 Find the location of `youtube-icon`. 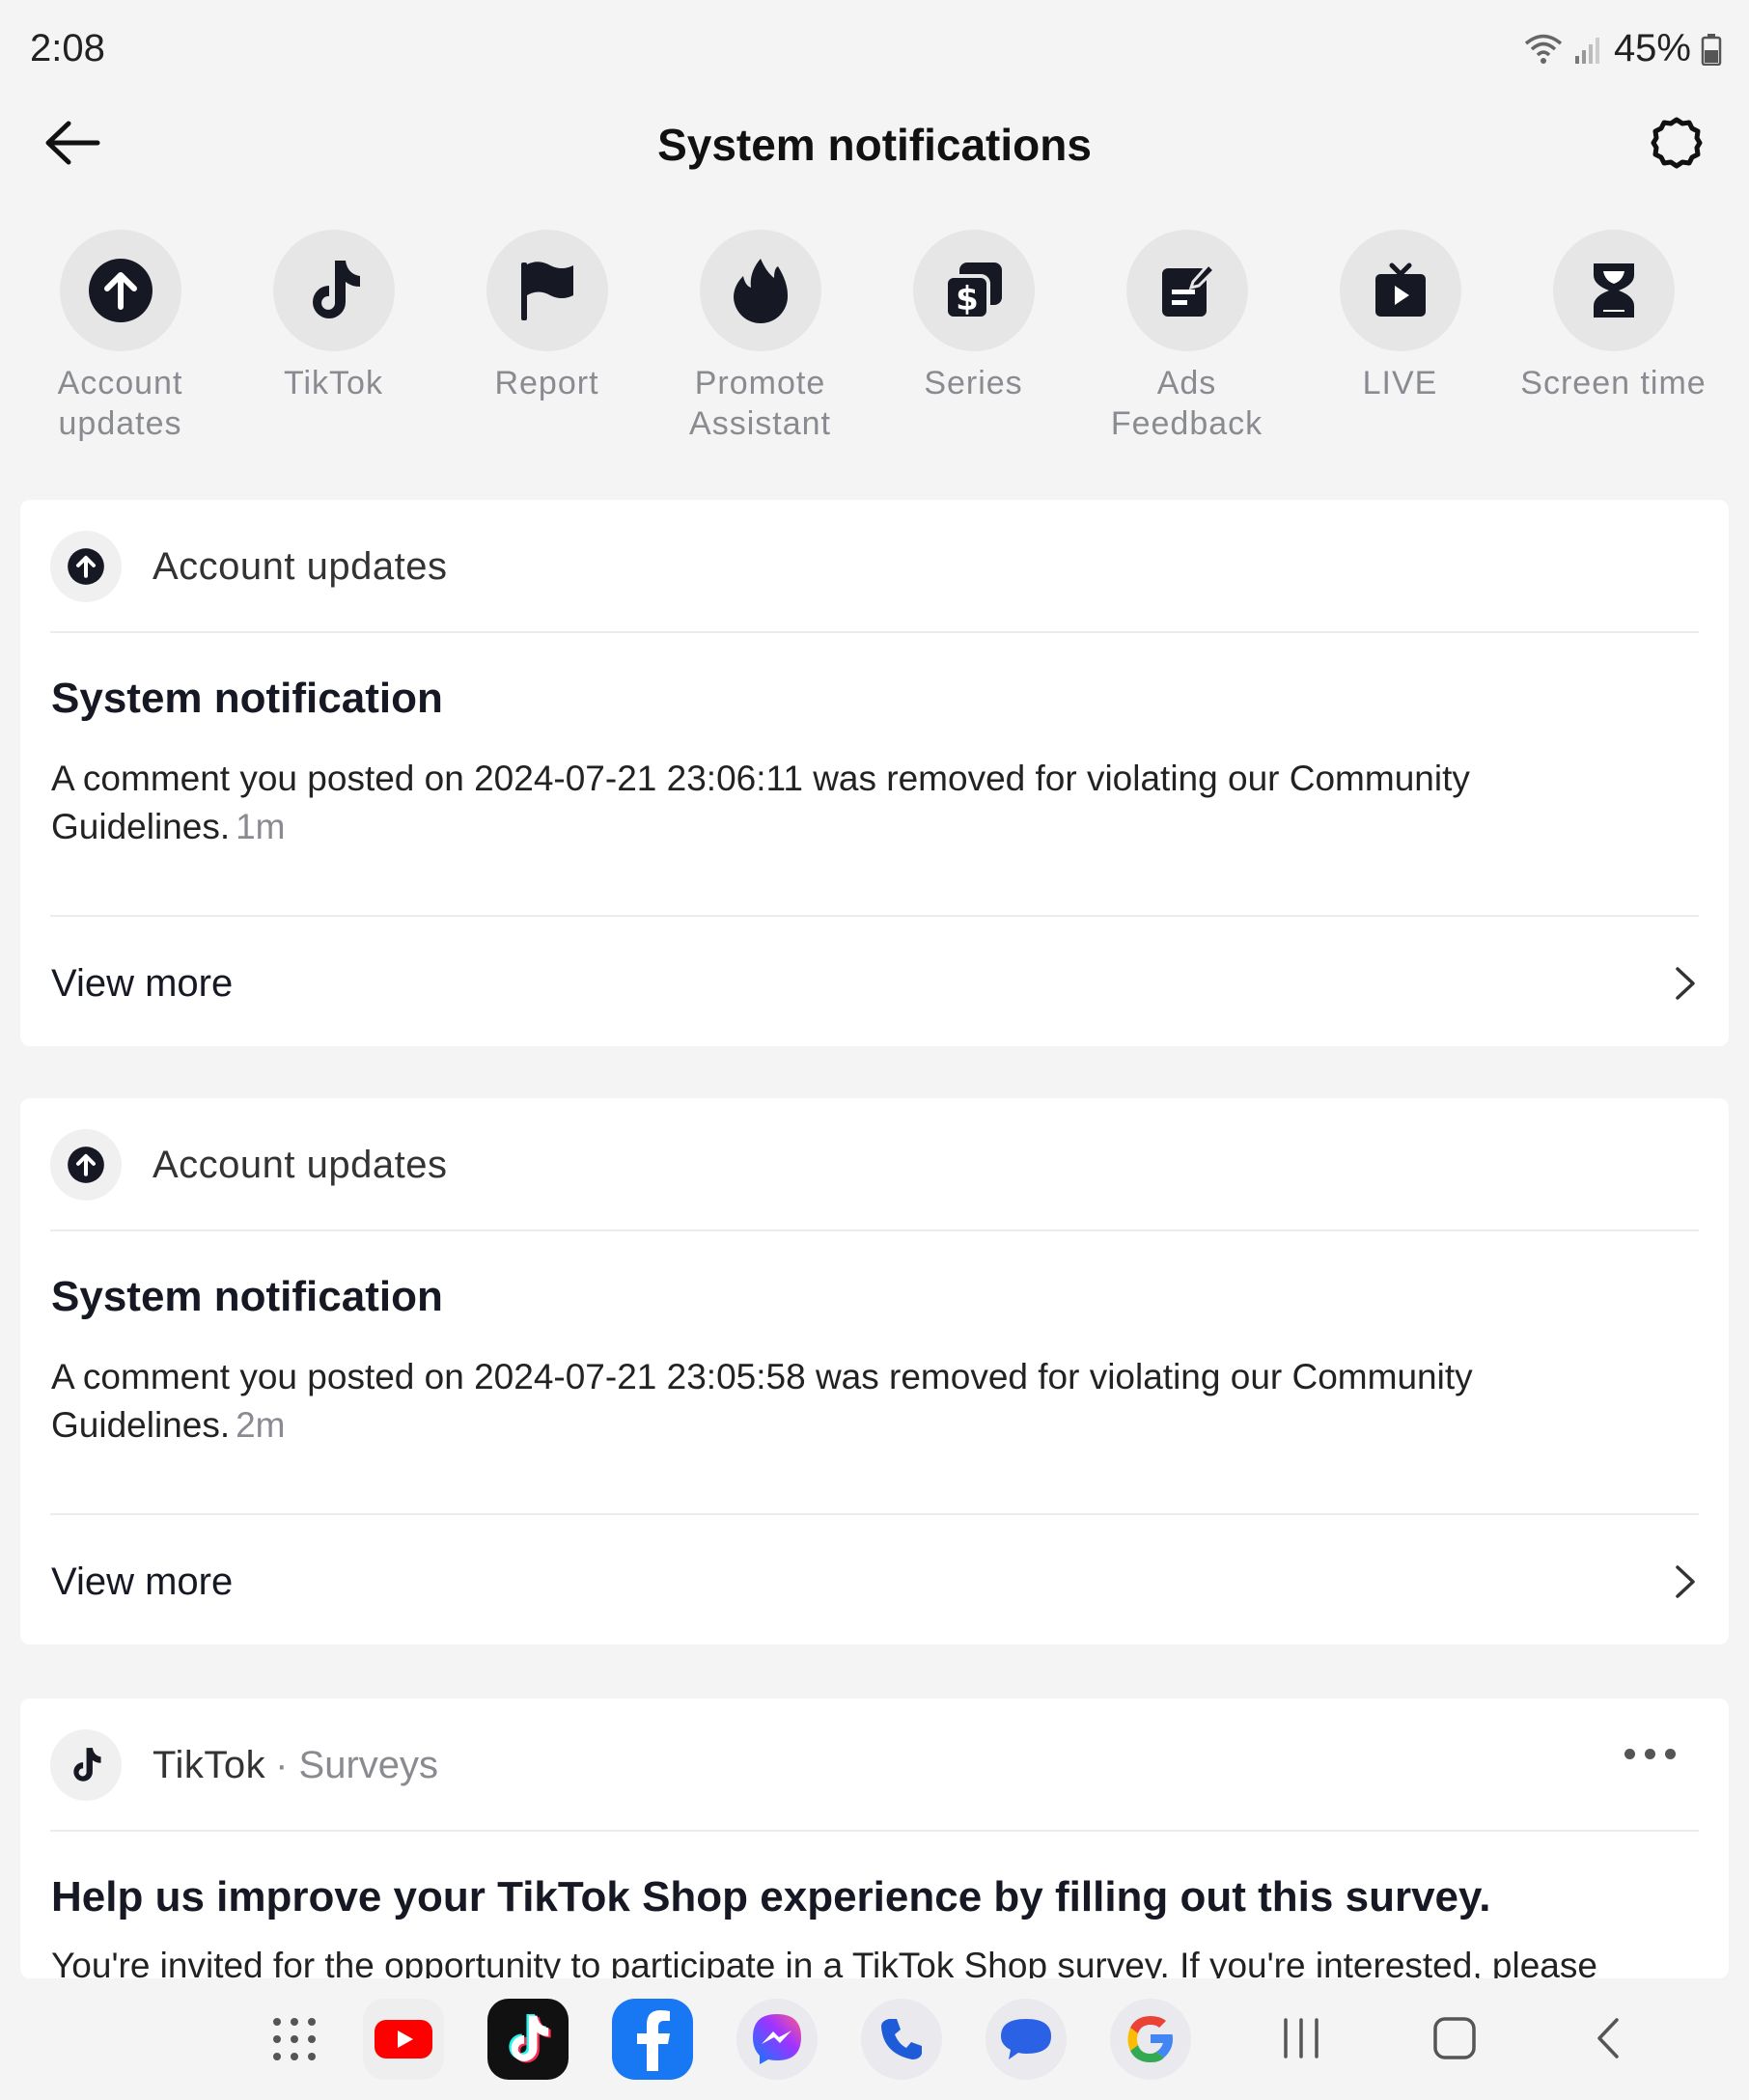

youtube-icon is located at coordinates (403, 2039).